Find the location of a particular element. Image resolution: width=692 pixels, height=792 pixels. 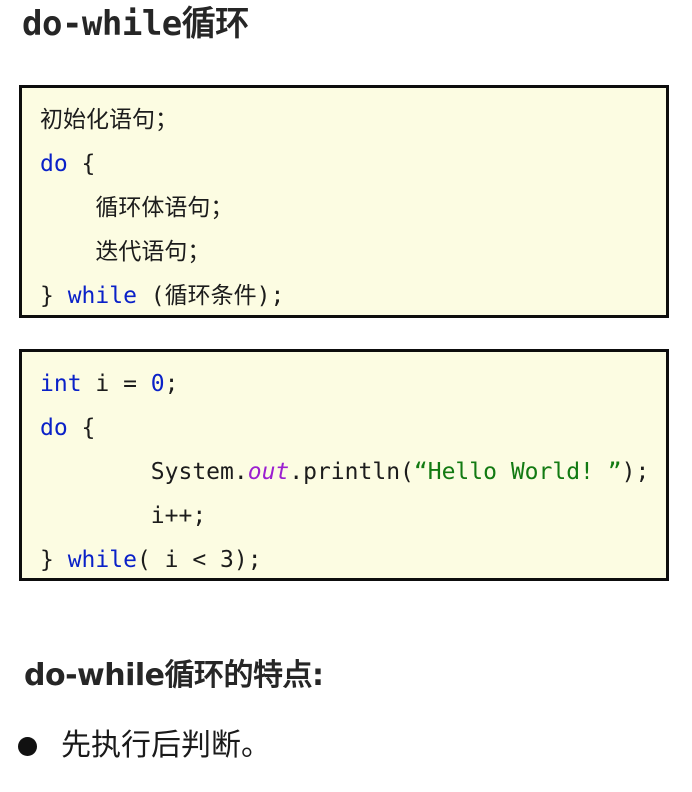

code-token: i = is located at coordinates (116, 384).